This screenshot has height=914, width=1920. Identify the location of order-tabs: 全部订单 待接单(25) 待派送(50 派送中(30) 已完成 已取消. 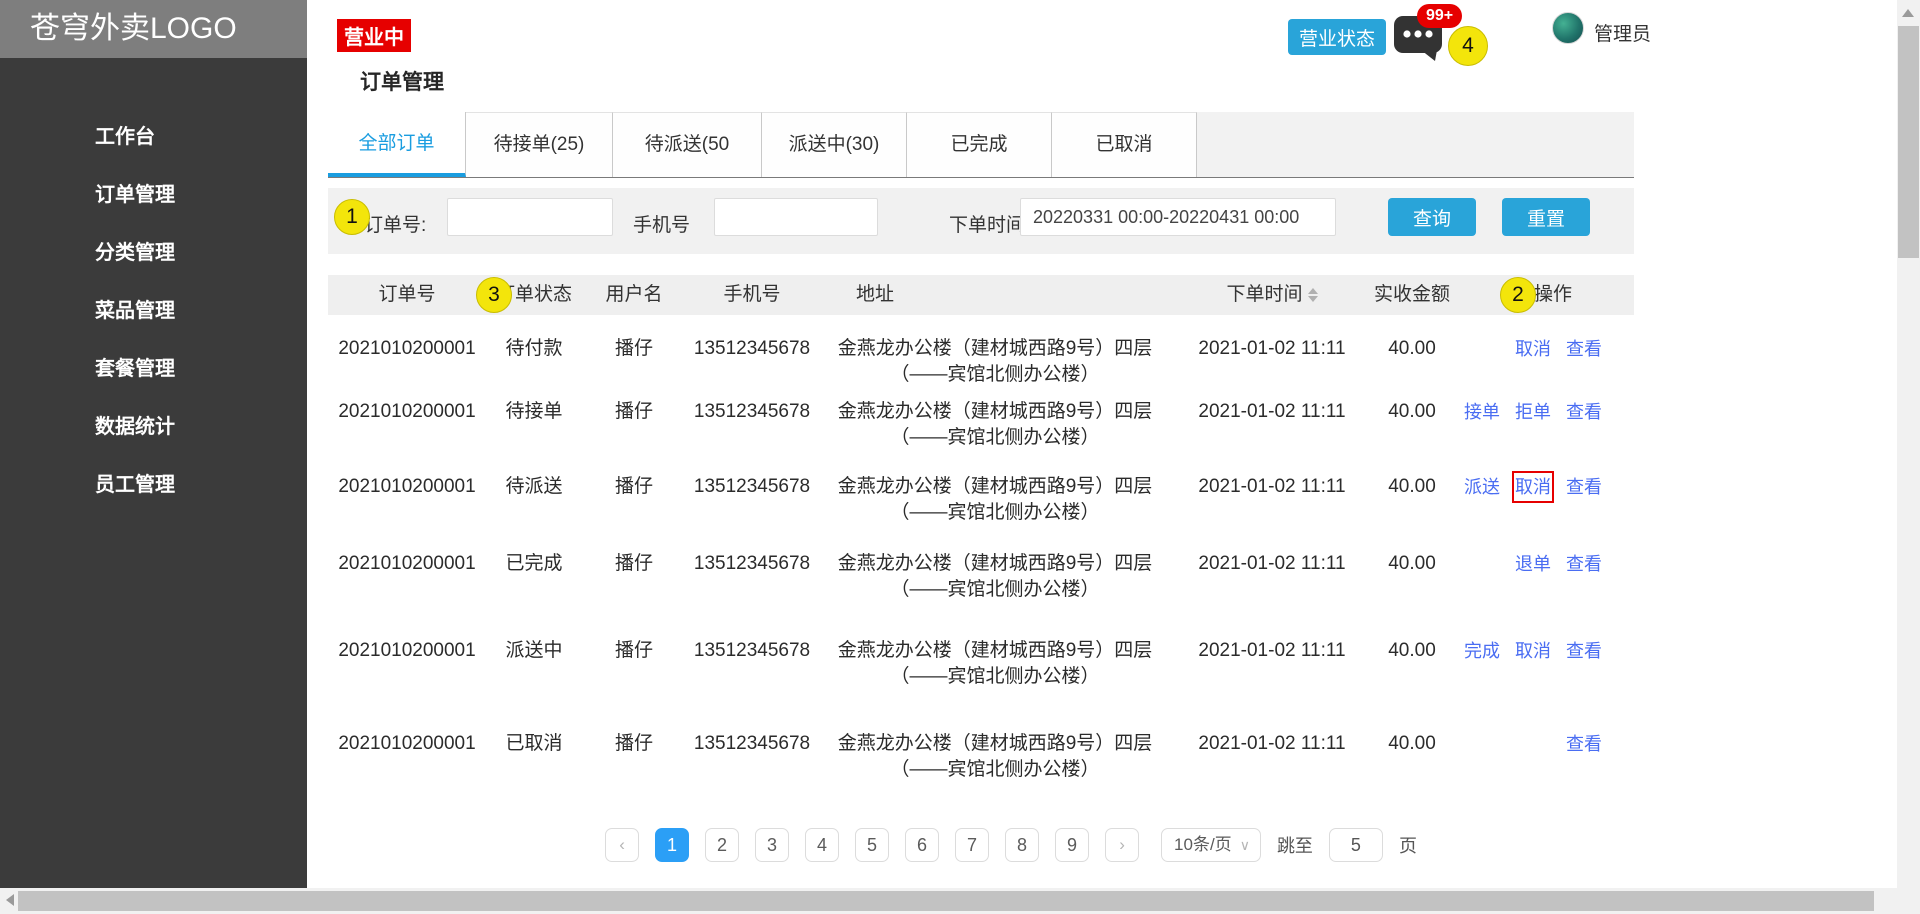
(981, 145).